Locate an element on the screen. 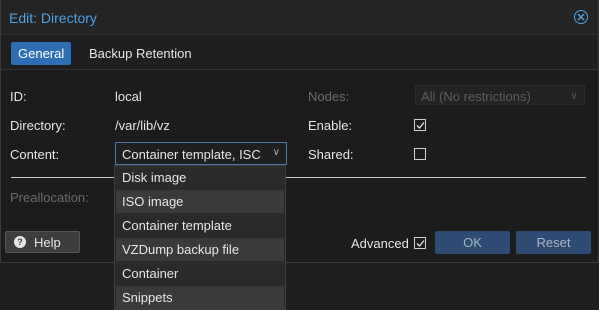 This screenshot has height=310, width=599. dialog-footer: ? Help Advanced OK Reset is located at coordinates (299, 244).